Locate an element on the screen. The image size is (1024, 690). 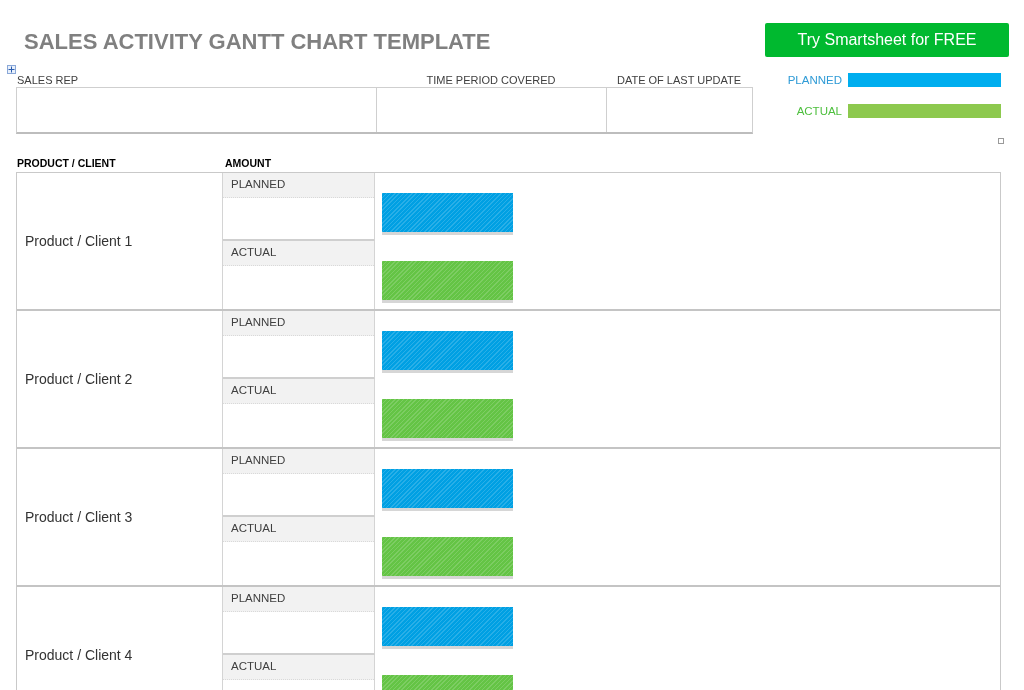
product-client-name: Product / Client 3 is located at coordinates (79, 517).